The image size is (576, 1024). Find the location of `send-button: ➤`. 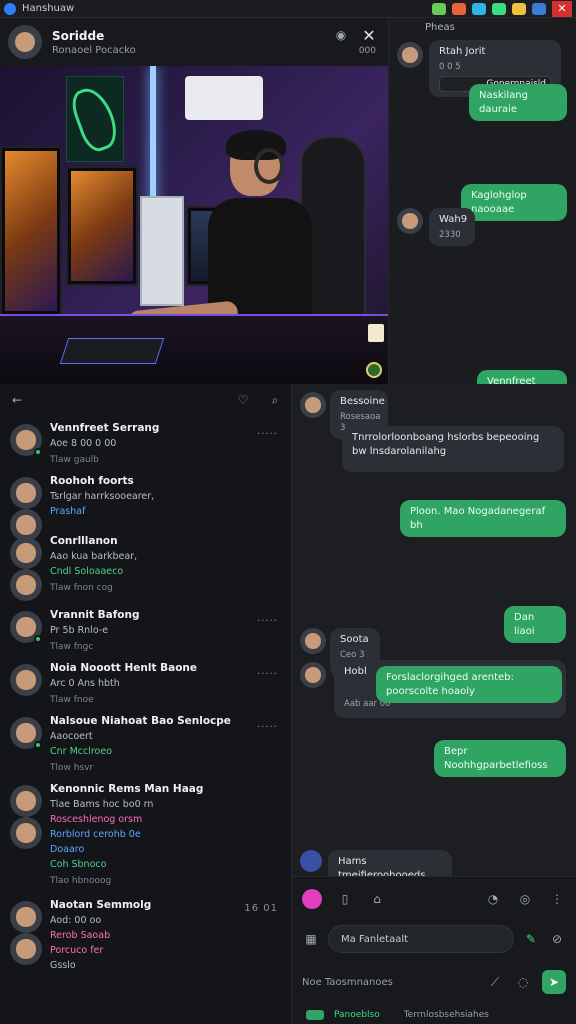

send-button: ➤ is located at coordinates (554, 982).